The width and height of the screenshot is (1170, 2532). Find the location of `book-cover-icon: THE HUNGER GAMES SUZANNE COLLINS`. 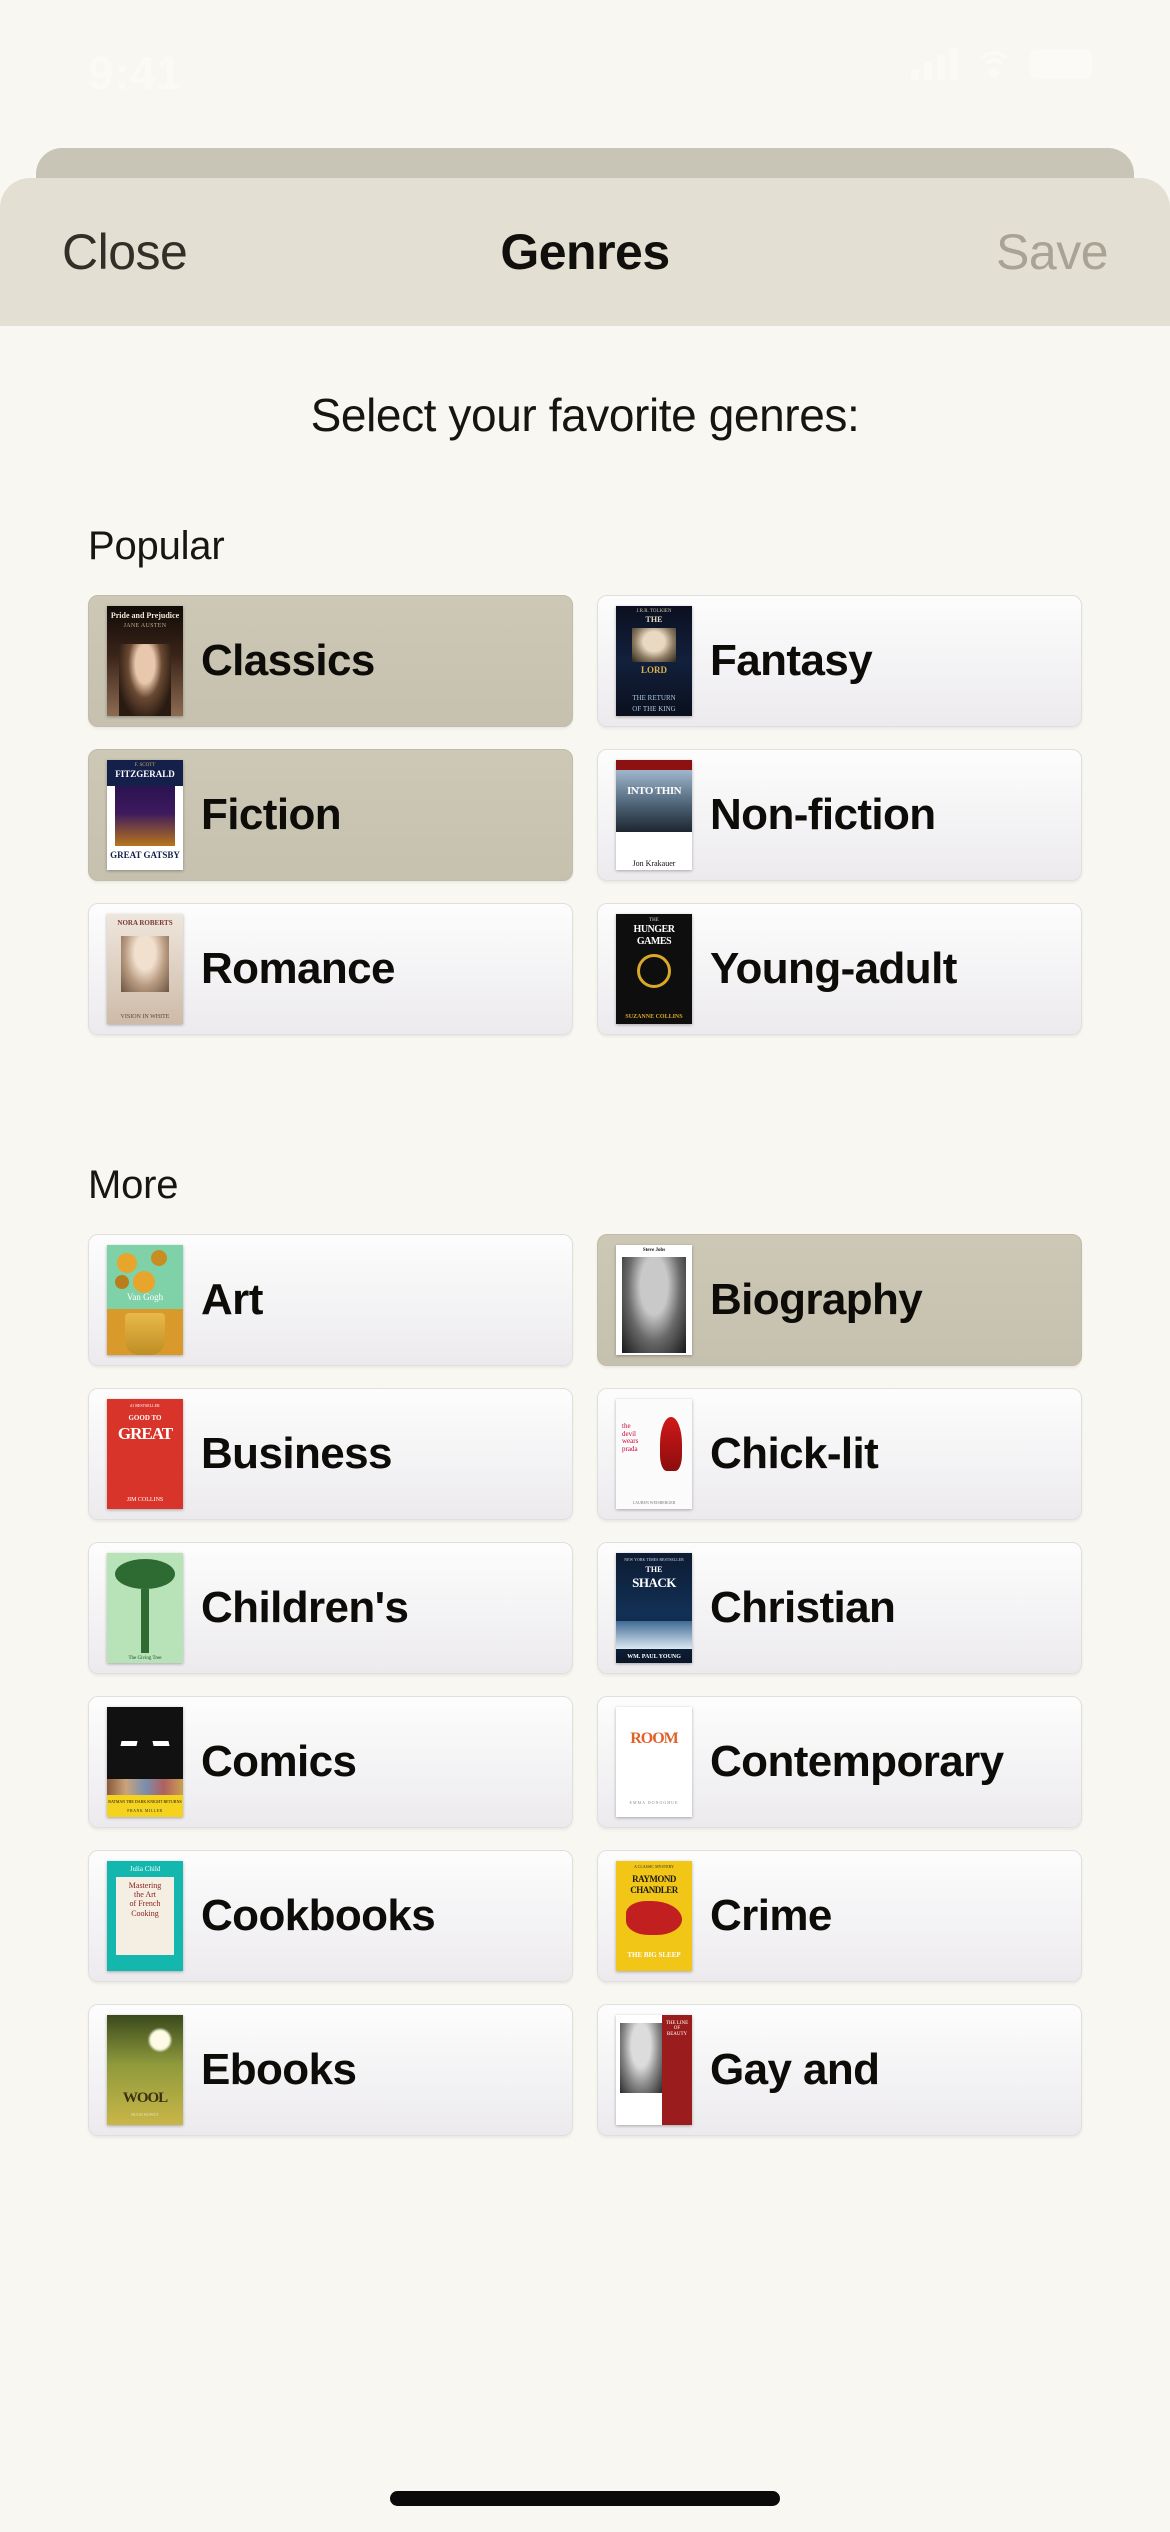

book-cover-icon: THE HUNGER GAMES SUZANNE COLLINS is located at coordinates (654, 969).